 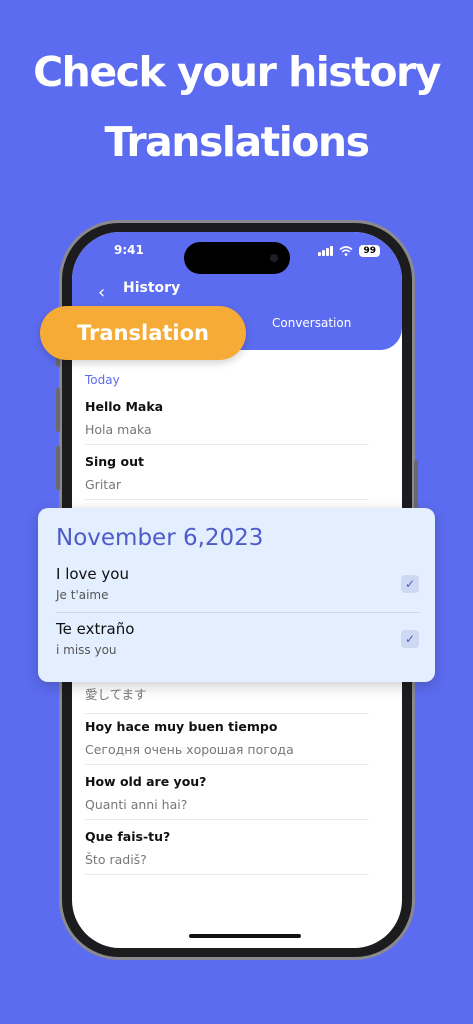 I want to click on volume-down-button, so click(x=58, y=468).